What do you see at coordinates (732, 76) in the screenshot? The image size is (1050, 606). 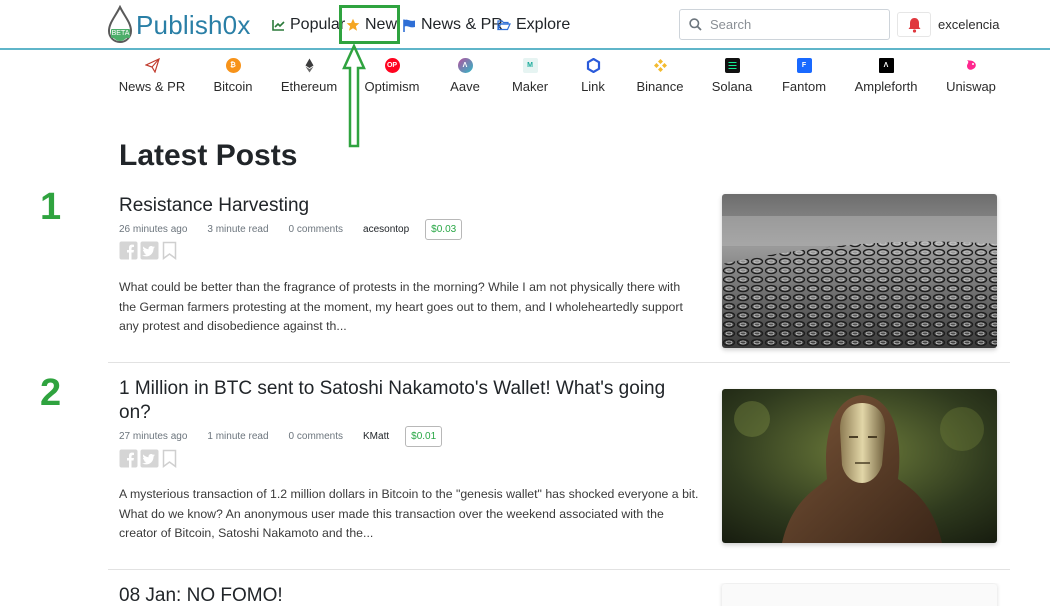 I see `category-solana: Solana` at bounding box center [732, 76].